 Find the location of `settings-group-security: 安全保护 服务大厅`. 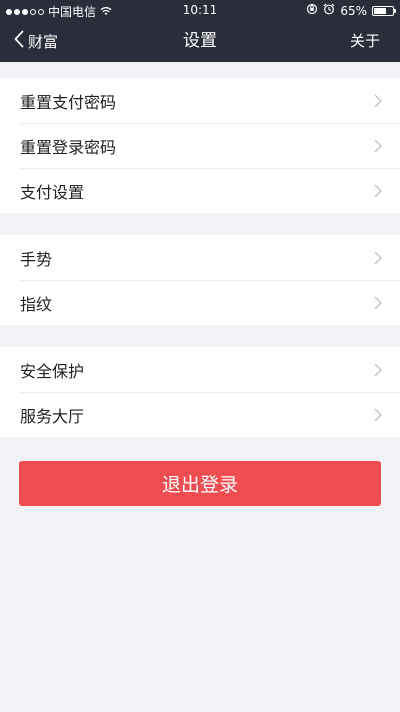

settings-group-security: 安全保护 服务大厅 is located at coordinates (200, 392).